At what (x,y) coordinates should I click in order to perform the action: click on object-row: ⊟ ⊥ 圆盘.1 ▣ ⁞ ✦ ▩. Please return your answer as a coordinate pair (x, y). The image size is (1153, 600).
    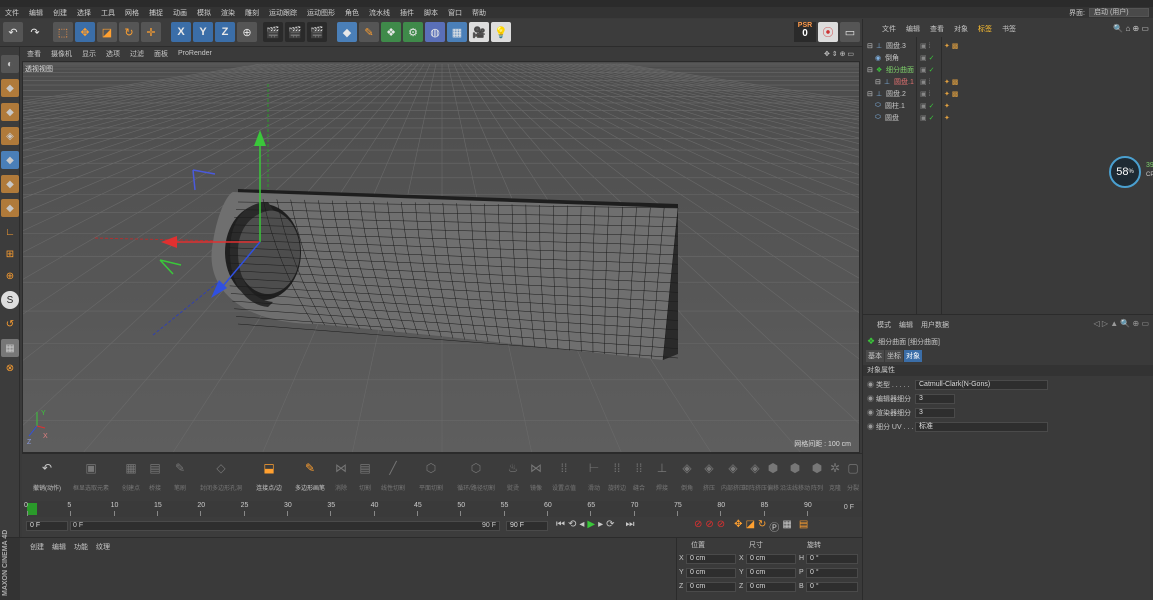
    Looking at the image, I should click on (1008, 81).